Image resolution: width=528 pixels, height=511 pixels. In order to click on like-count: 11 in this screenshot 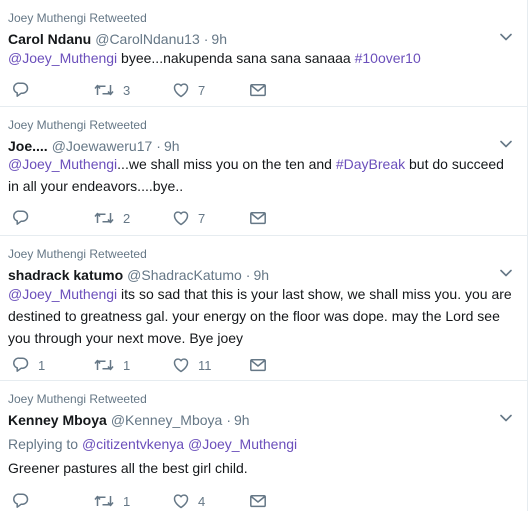, I will do `click(205, 365)`.